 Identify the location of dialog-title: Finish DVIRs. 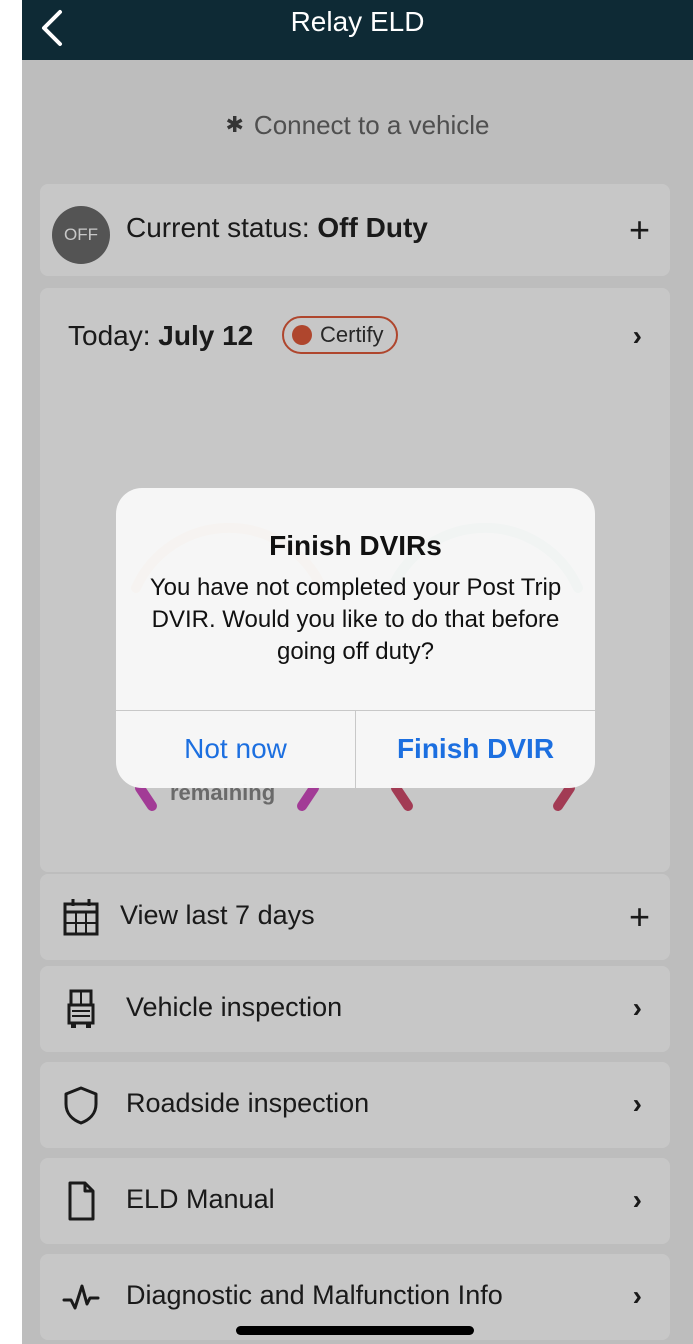
(355, 545).